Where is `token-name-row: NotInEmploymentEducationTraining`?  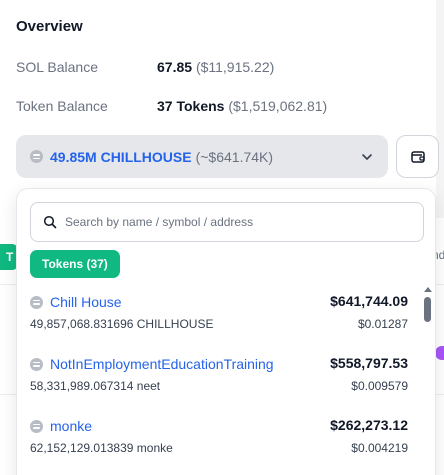
token-name-row: NotInEmploymentEducationTraining is located at coordinates (152, 364).